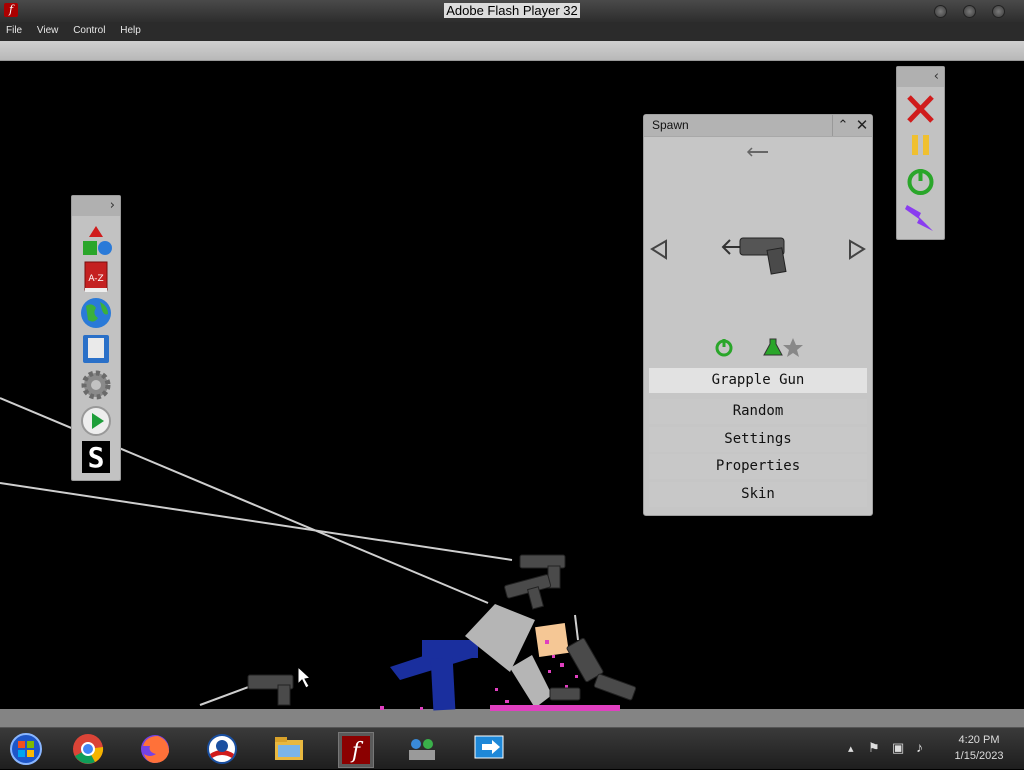  What do you see at coordinates (96, 206) in the screenshot?
I see `left-toolbar-header: ›` at bounding box center [96, 206].